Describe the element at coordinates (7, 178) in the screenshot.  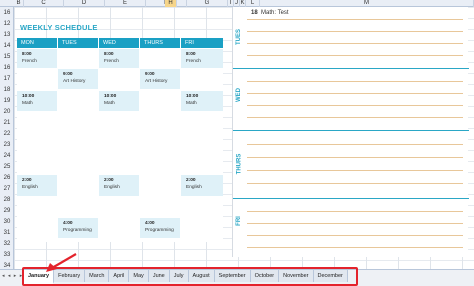
I see `row-header: 26` at that location.